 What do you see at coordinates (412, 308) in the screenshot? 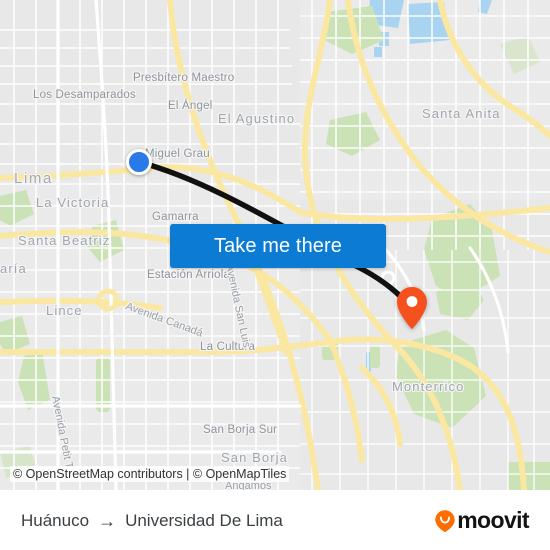
I see `destination-marker` at bounding box center [412, 308].